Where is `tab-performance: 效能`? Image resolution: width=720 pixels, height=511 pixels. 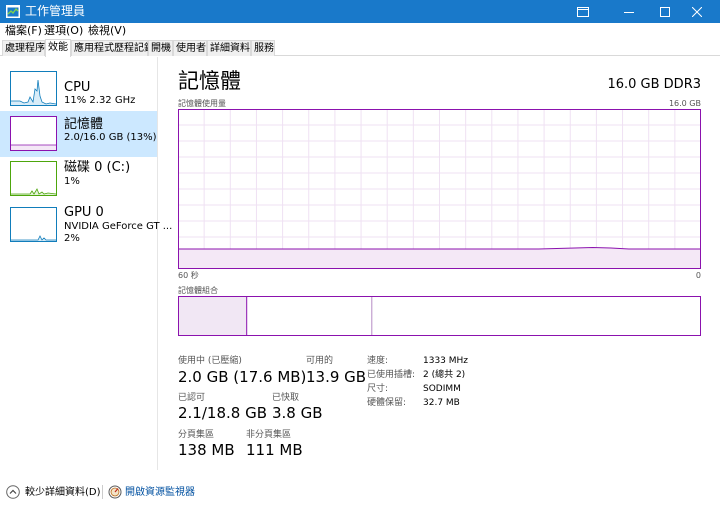 tab-performance: 效能 is located at coordinates (58, 48).